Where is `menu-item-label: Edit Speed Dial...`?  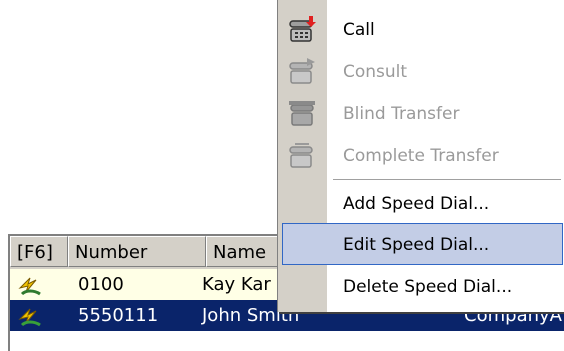
menu-item-label: Edit Speed Dial... is located at coordinates (416, 245).